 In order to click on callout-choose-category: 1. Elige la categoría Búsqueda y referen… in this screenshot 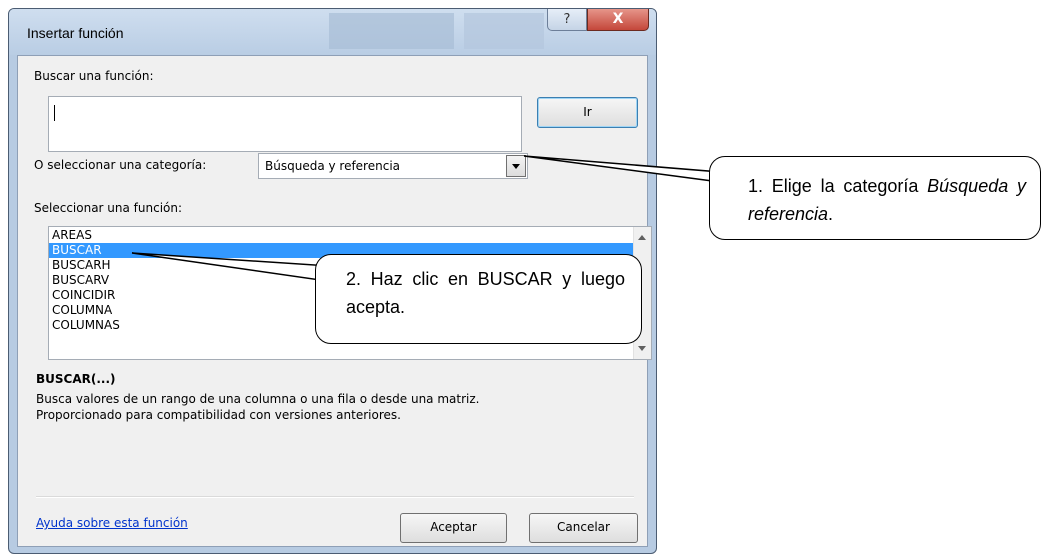, I will do `click(875, 198)`.